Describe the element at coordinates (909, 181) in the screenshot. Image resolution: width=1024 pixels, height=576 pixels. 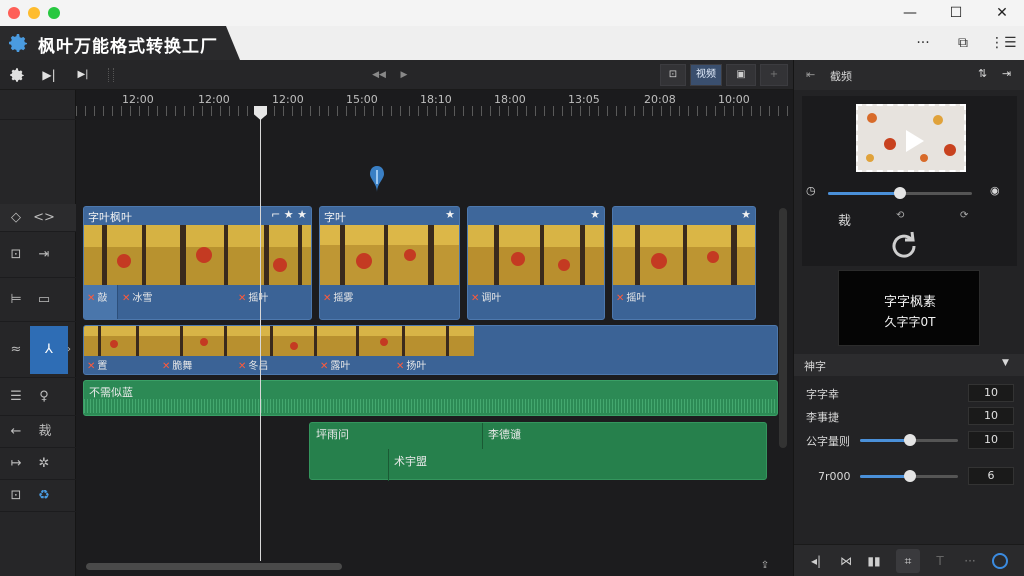
I see `video-preview: ◷ ◉ 裁 ⟲ ⟳` at that location.